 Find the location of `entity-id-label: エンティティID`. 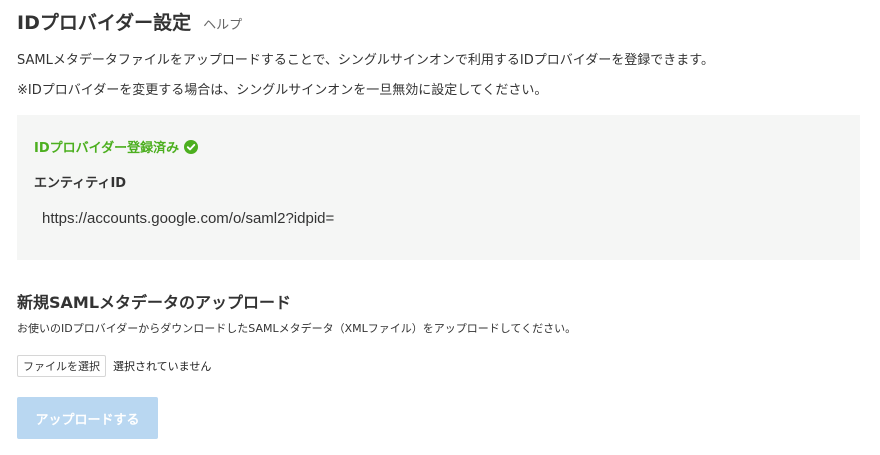

entity-id-label: エンティティID is located at coordinates (80, 183).